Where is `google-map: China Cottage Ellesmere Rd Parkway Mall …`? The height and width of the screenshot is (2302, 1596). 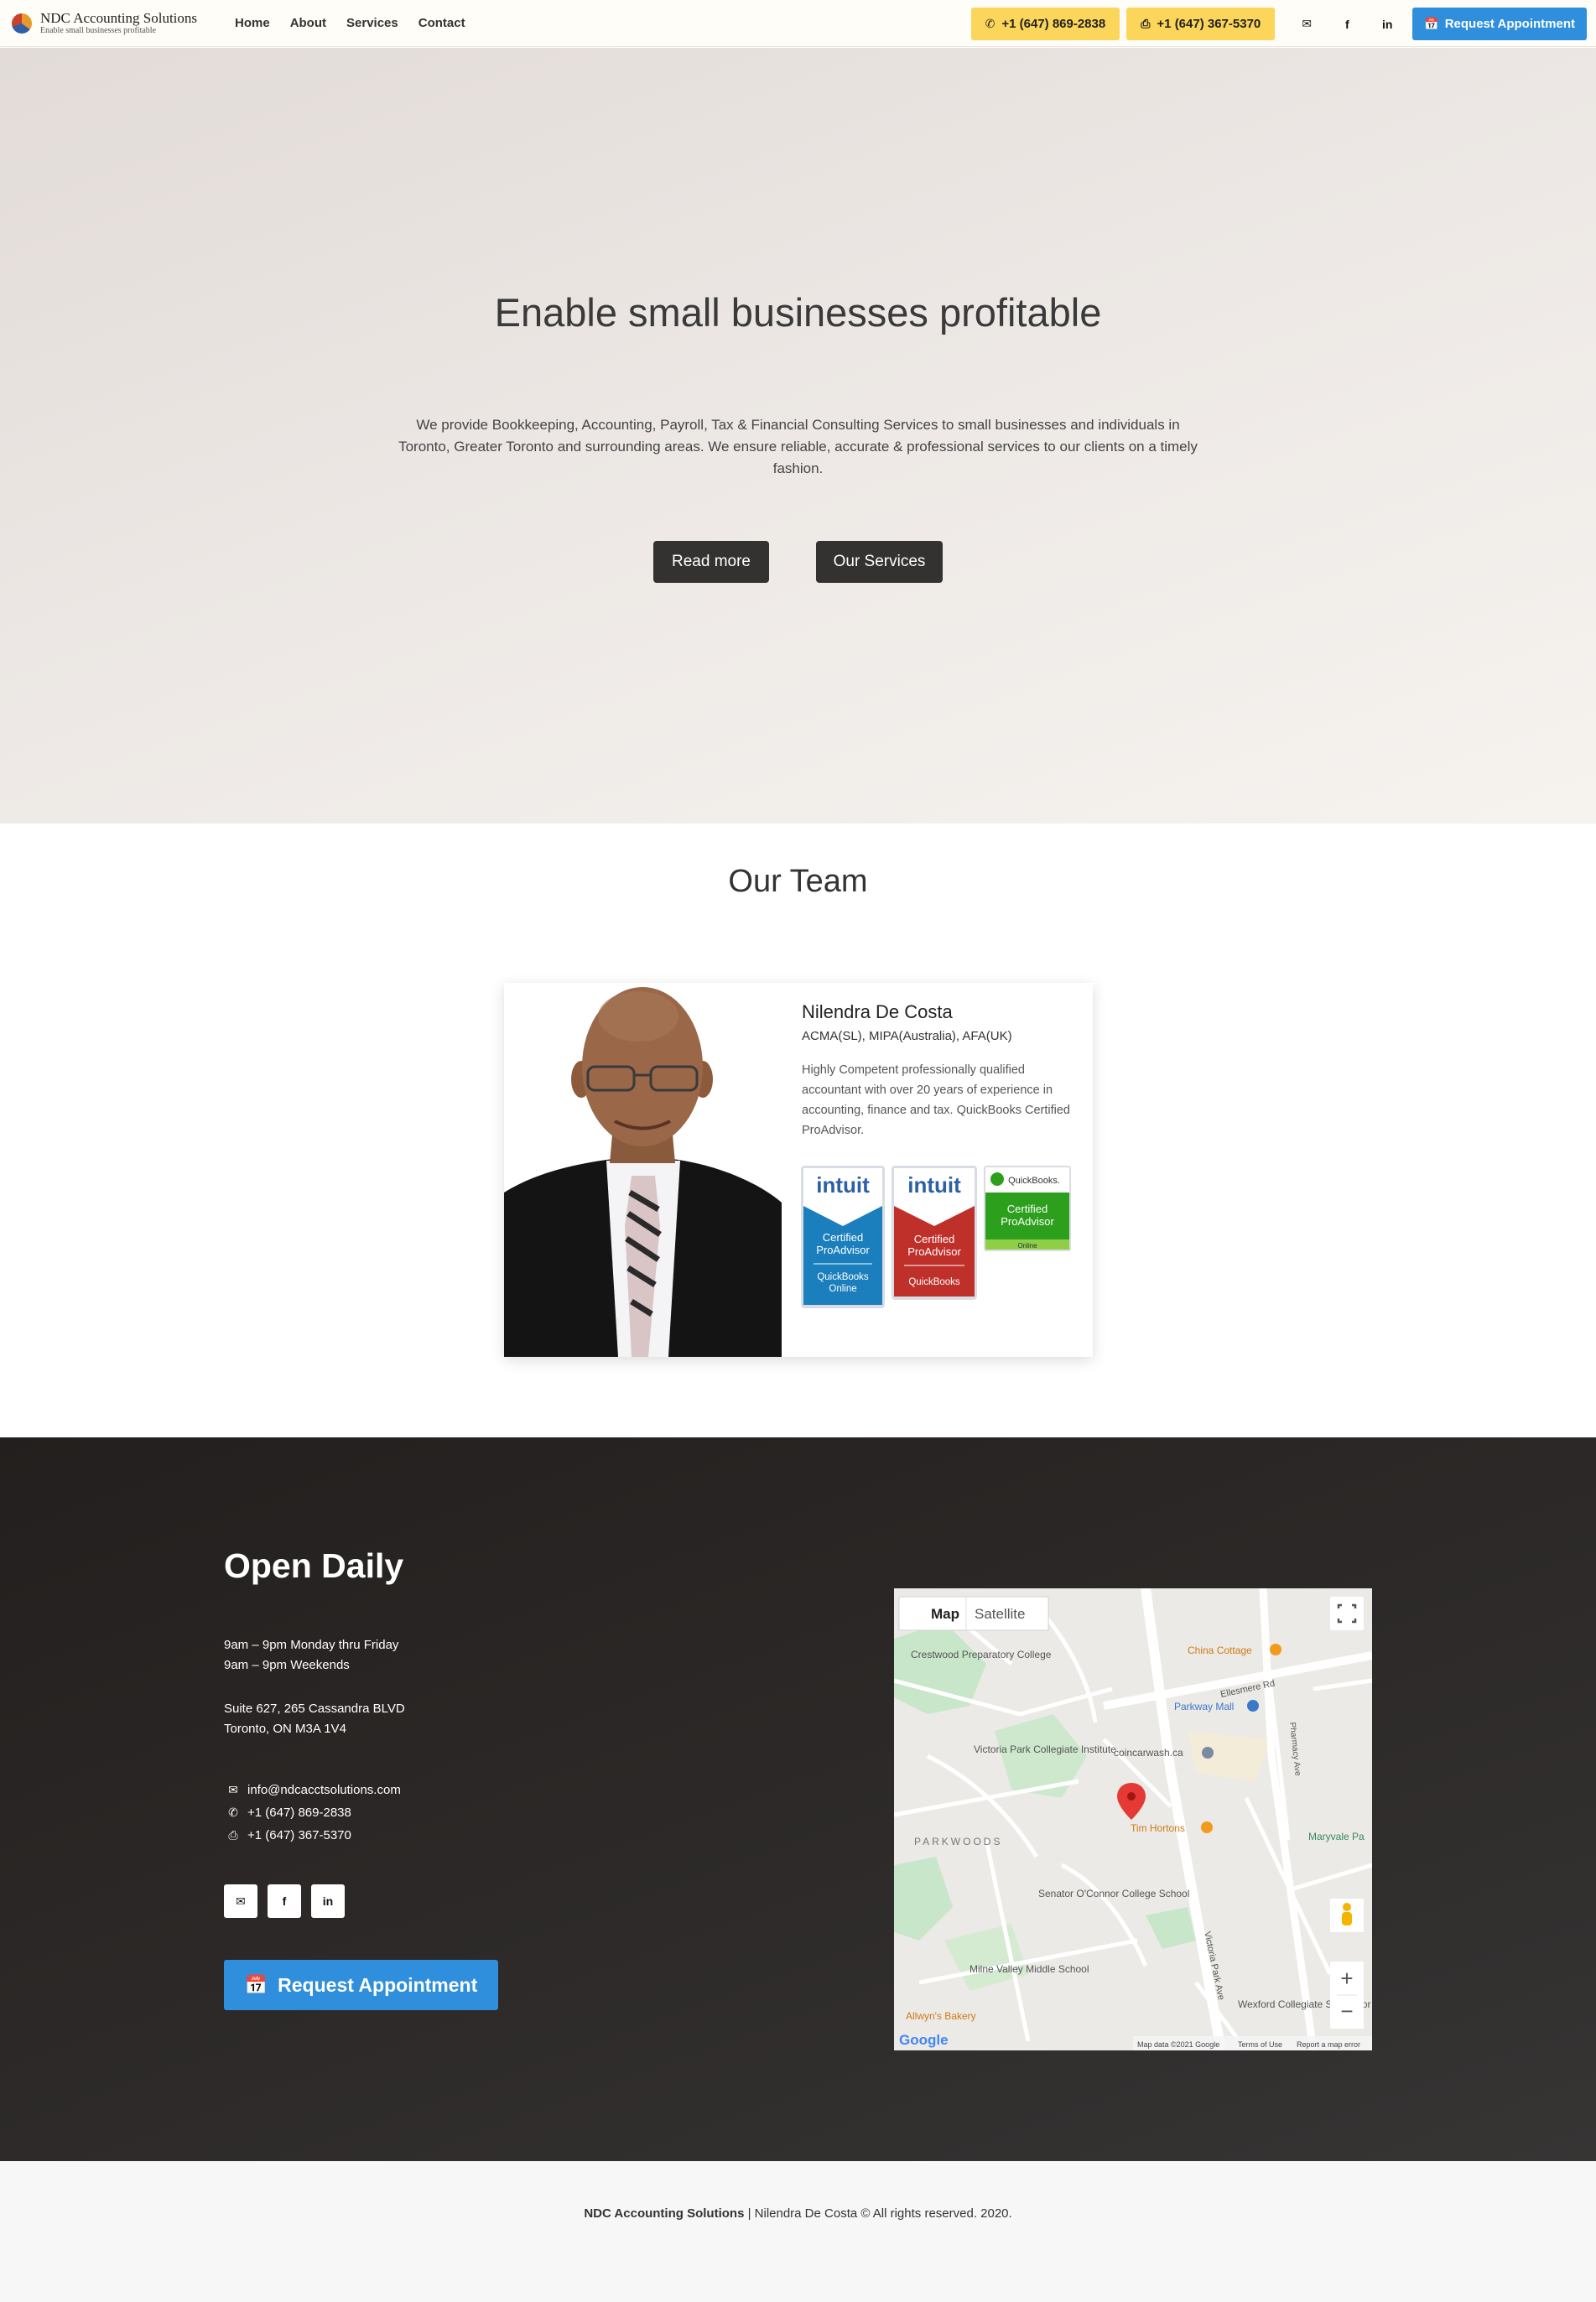 google-map: China Cottage Ellesmere Rd Parkway Mall … is located at coordinates (1133, 1819).